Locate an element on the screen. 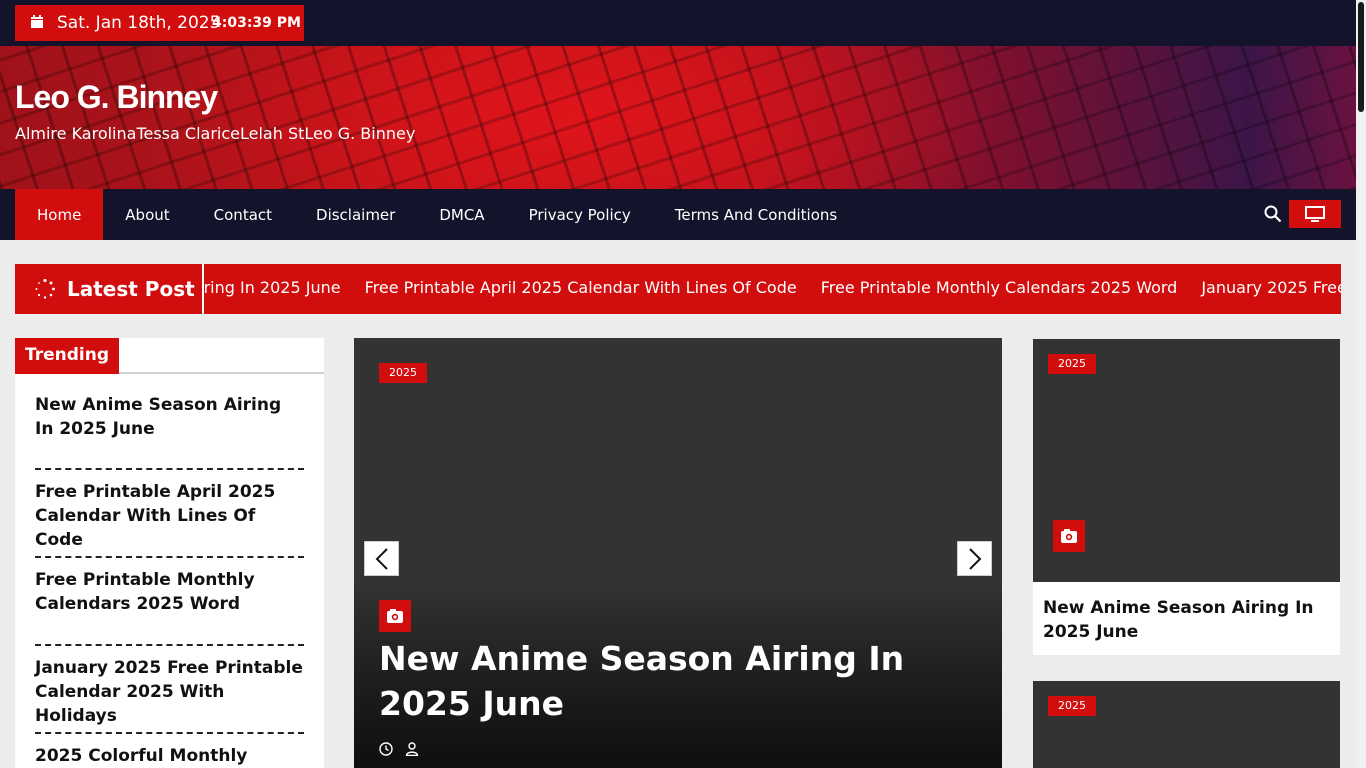 The height and width of the screenshot is (768, 1366). current-time: 4:03:39 PM is located at coordinates (256, 23).